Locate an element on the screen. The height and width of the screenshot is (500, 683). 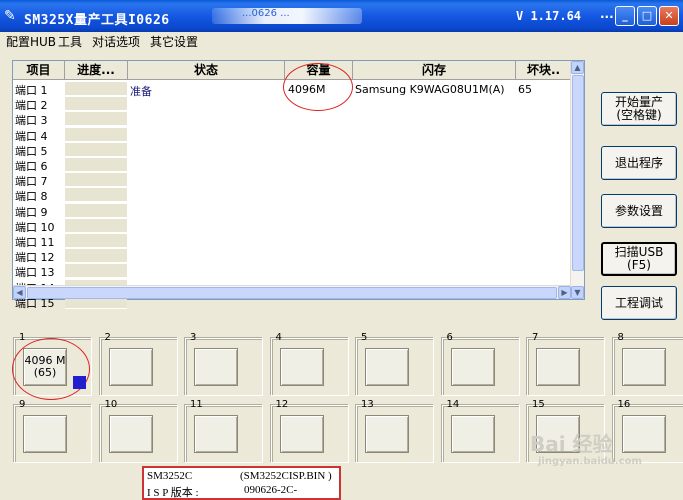
watermark-logo: Bai 经验 is located at coordinates (571, 444).